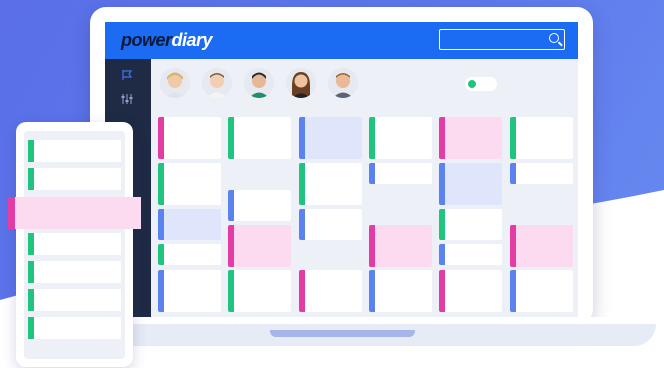 This screenshot has height=368, width=664. What do you see at coordinates (342, 333) in the screenshot?
I see `laptop-notch` at bounding box center [342, 333].